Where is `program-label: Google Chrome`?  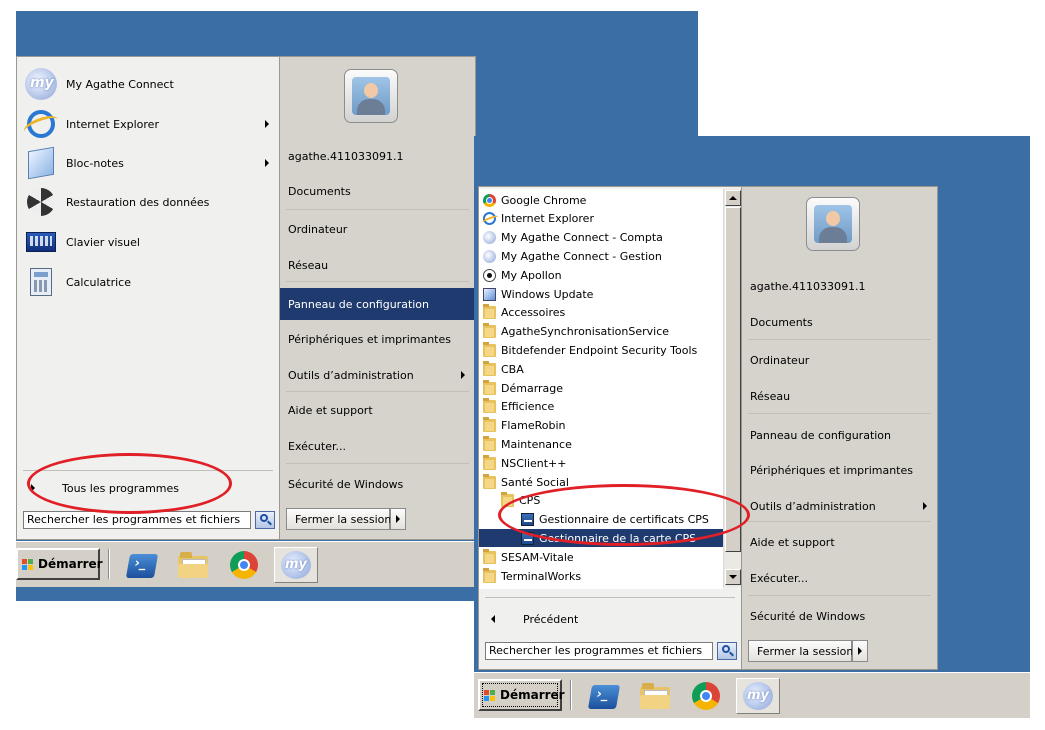
program-label: Google Chrome is located at coordinates (544, 200).